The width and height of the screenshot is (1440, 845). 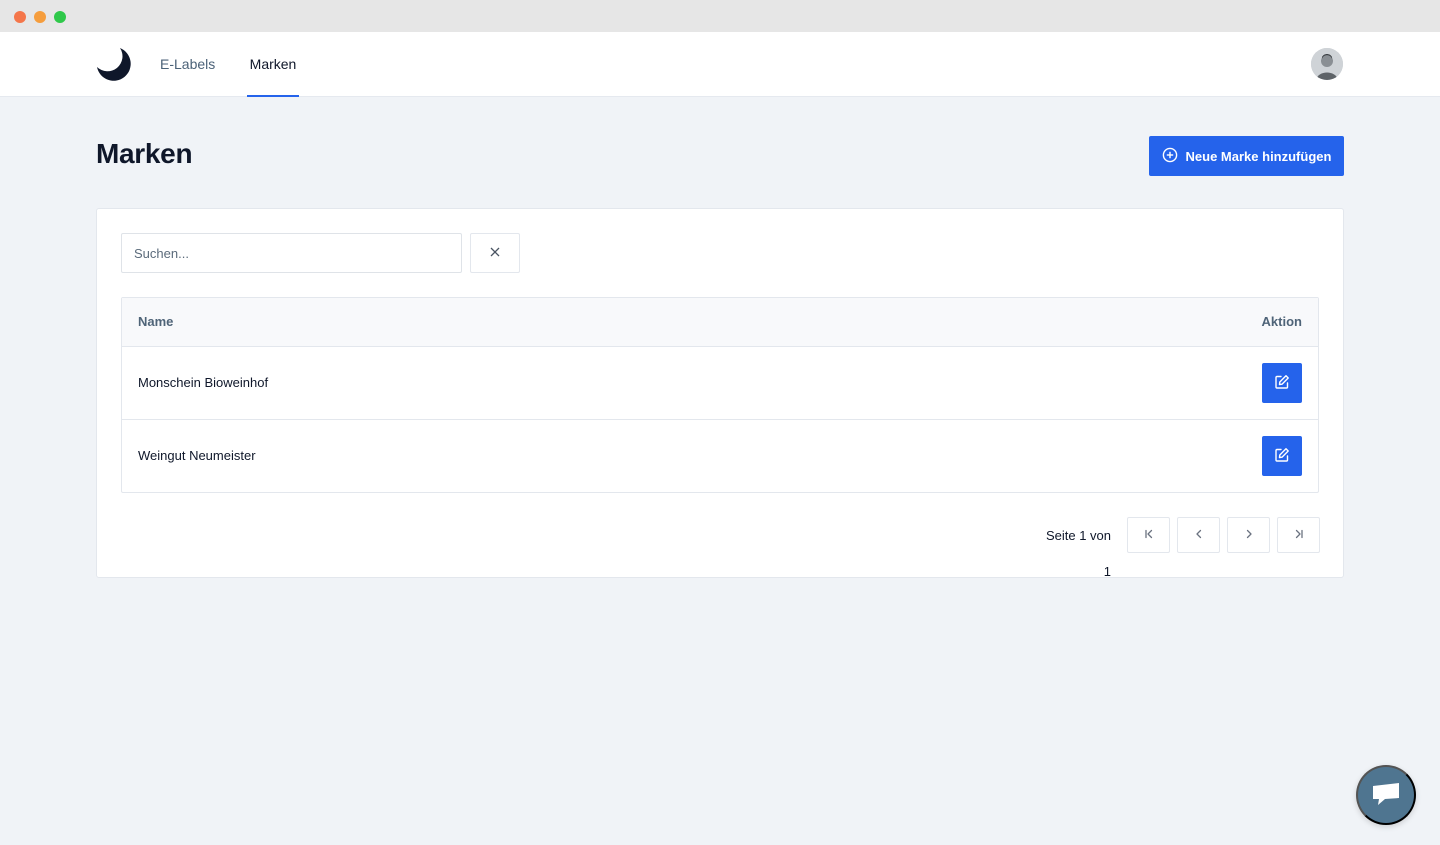 I want to click on first-page-button, so click(x=1148, y=535).